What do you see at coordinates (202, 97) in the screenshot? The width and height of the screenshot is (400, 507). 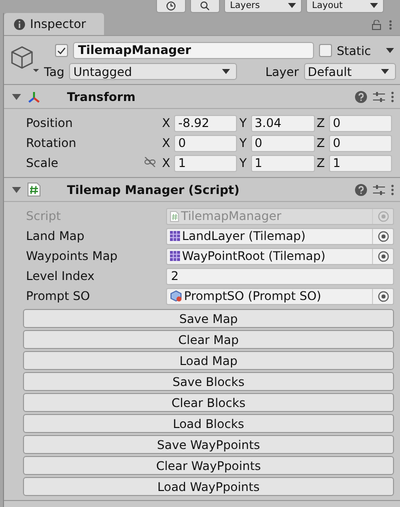 I see `component-header: Transform` at bounding box center [202, 97].